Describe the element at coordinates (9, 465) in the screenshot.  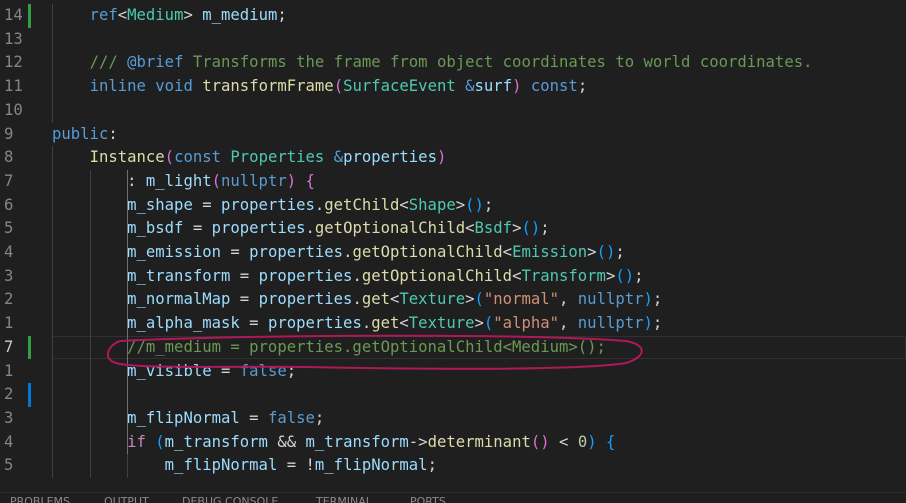
I see `line-number: 5` at that location.